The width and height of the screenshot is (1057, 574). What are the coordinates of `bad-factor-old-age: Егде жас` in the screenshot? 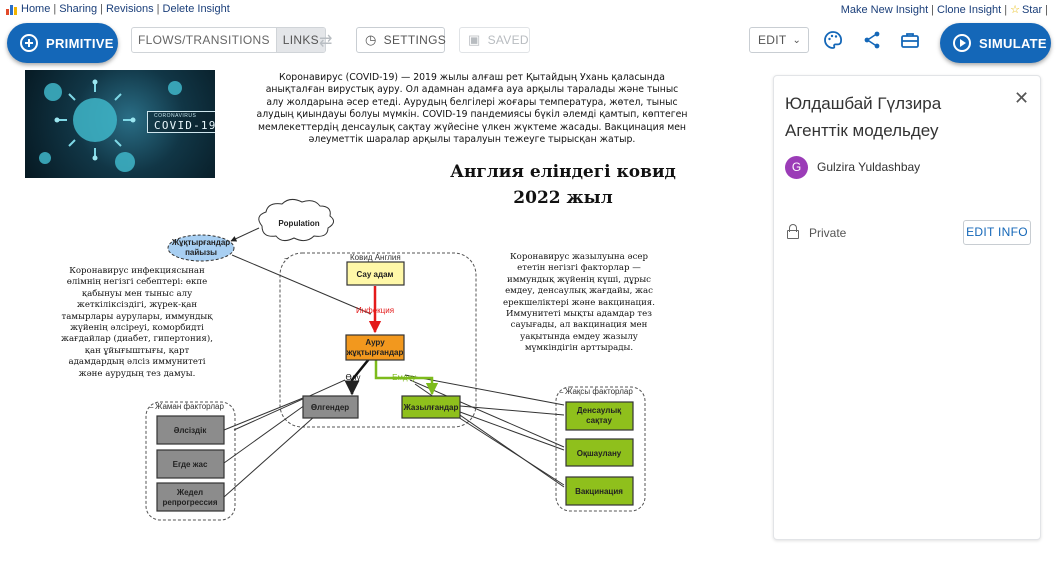 It's located at (190, 464).